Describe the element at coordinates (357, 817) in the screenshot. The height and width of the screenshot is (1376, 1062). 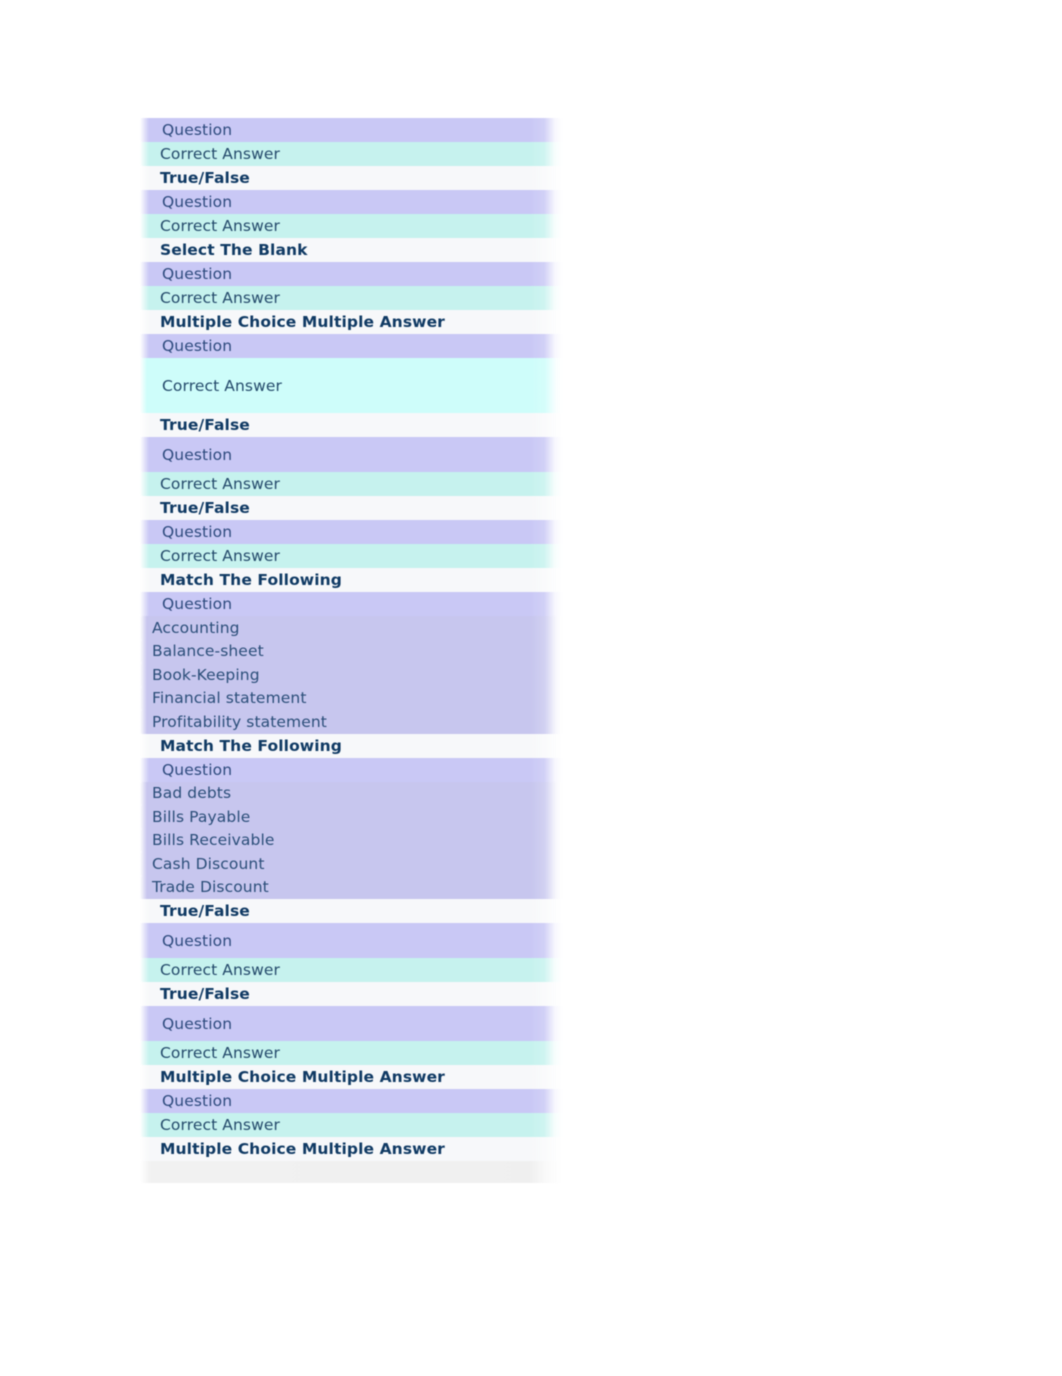
I see `match-option-row: Bills Payable` at that location.